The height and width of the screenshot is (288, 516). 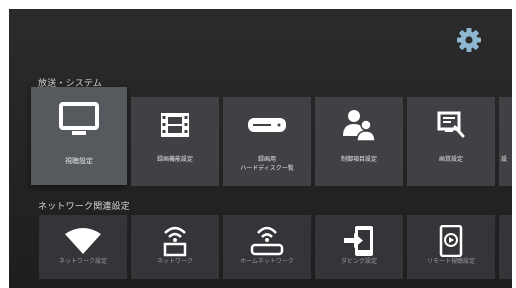 I want to click on tile-control-settings: 制御項目設定, so click(x=359, y=141).